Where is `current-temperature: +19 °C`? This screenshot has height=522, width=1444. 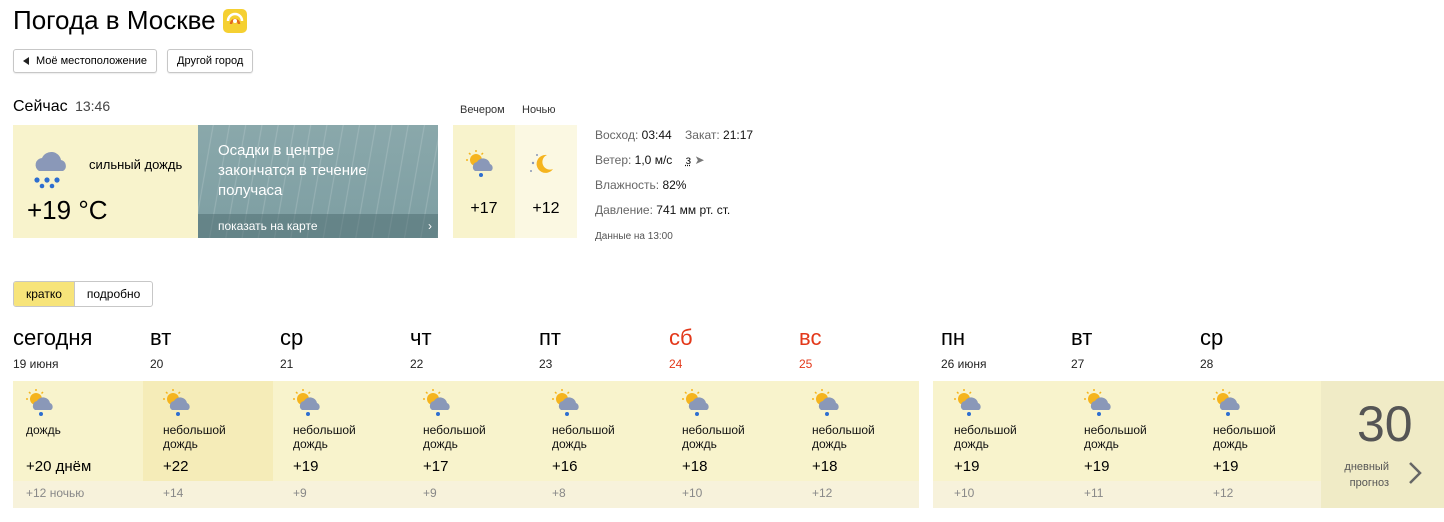 current-temperature: +19 °C is located at coordinates (67, 210).